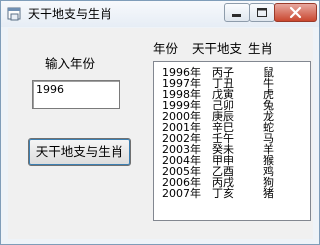 The width and height of the screenshot is (320, 245). What do you see at coordinates (181, 193) in the screenshot?
I see `cell-year: 2007年` at bounding box center [181, 193].